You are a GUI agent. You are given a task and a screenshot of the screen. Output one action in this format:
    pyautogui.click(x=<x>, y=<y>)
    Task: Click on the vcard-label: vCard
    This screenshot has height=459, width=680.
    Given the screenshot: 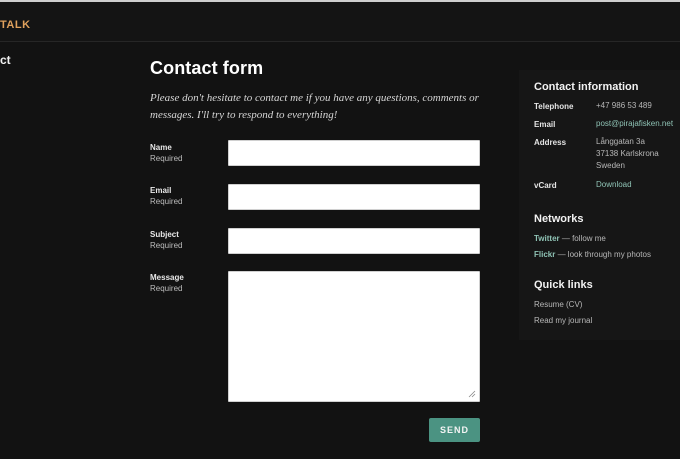 What is the action you would take?
    pyautogui.click(x=545, y=185)
    